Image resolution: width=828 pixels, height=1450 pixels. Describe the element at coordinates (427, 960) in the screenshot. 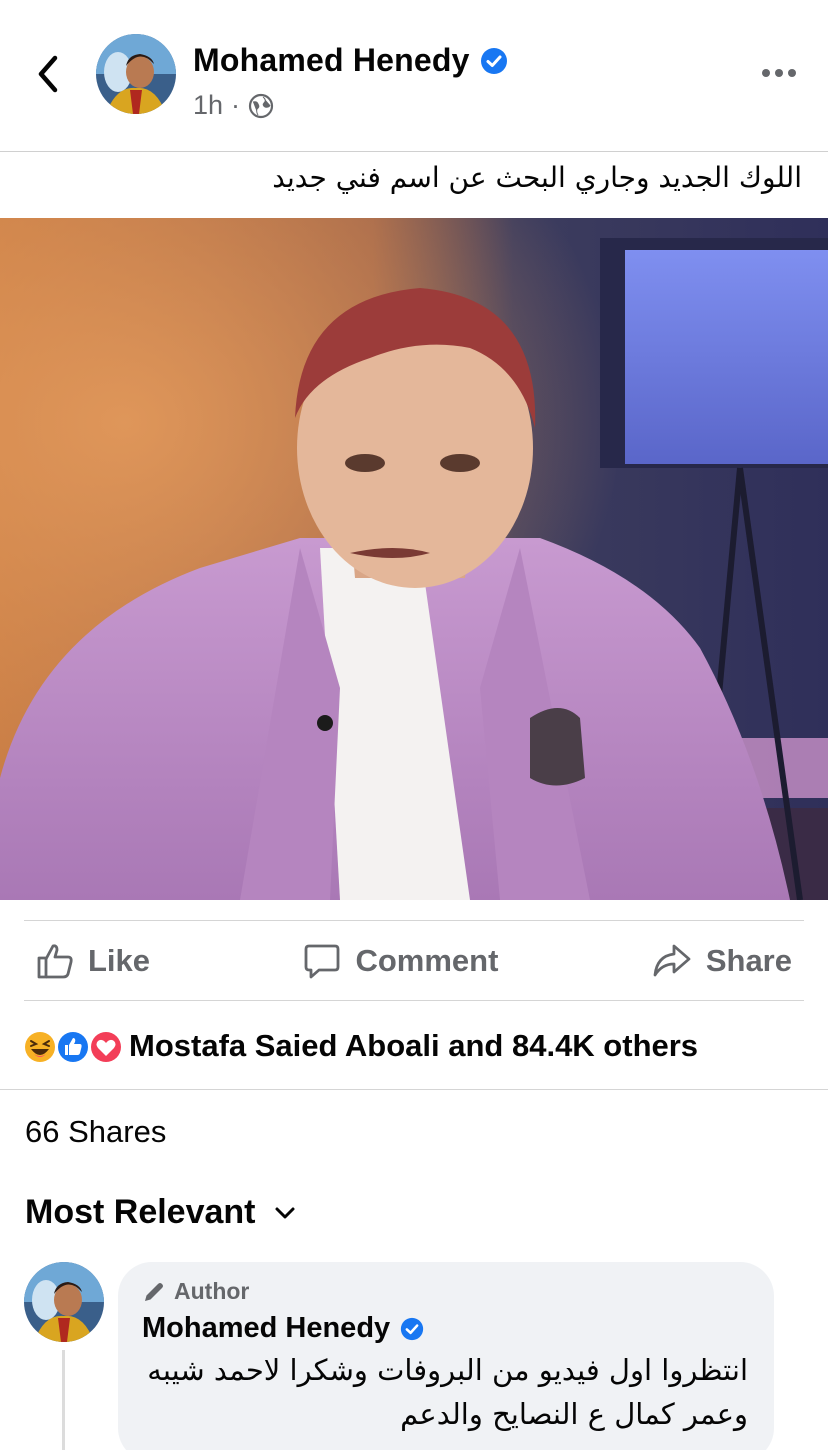

I see `comment-label: Comment` at that location.